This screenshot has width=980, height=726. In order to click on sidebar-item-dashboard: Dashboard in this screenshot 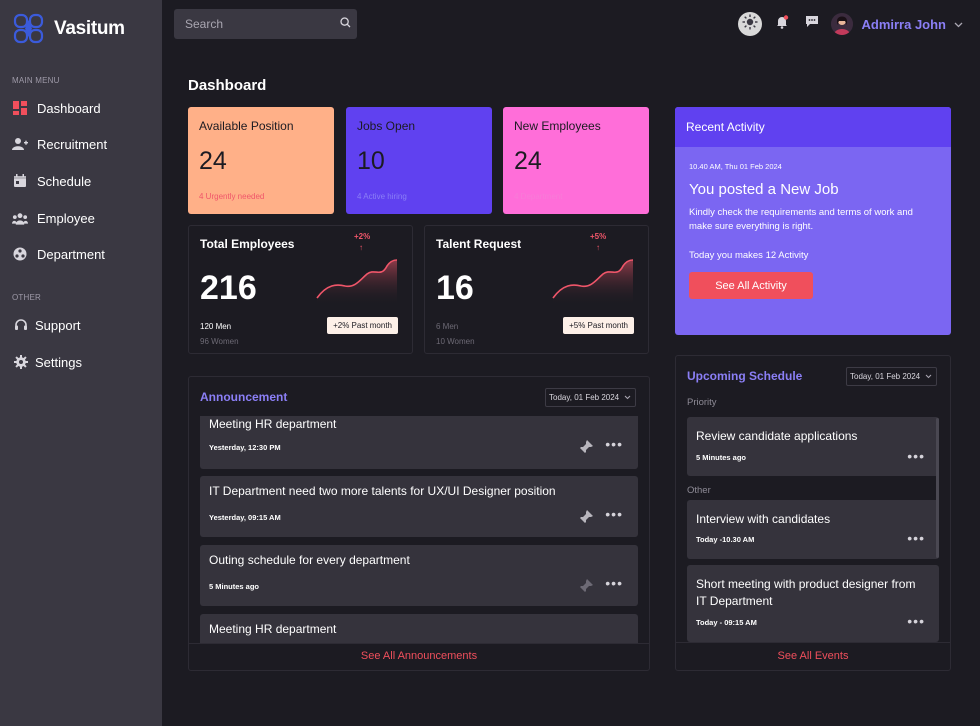, I will do `click(56, 108)`.